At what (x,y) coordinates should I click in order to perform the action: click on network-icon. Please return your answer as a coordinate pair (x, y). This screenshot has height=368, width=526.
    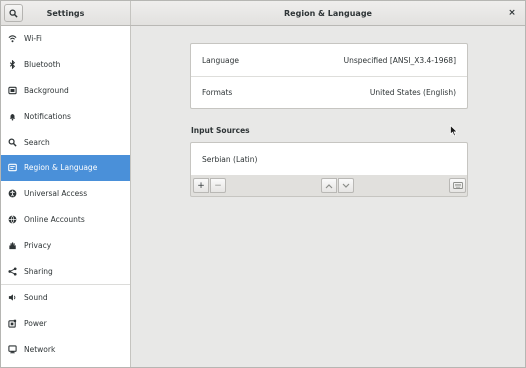
    Looking at the image, I should click on (12, 349).